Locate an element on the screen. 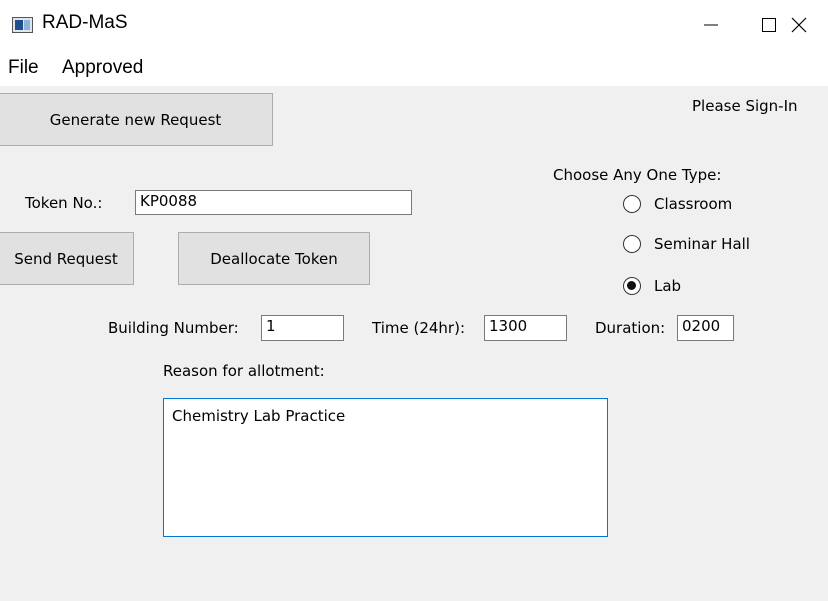 The image size is (828, 601). menu-approved: Approved is located at coordinates (102, 68).